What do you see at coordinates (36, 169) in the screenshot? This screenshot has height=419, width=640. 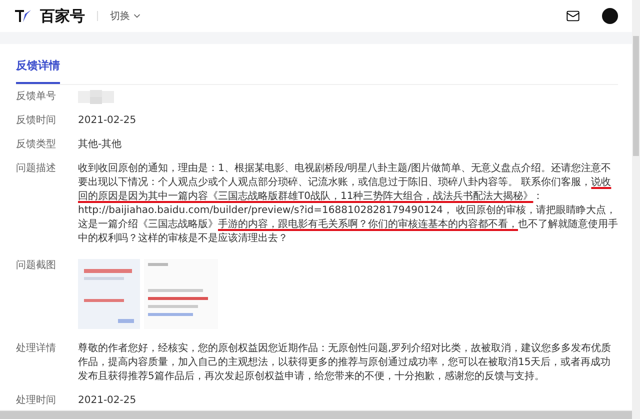 I see `field-label: 问题描述` at bounding box center [36, 169].